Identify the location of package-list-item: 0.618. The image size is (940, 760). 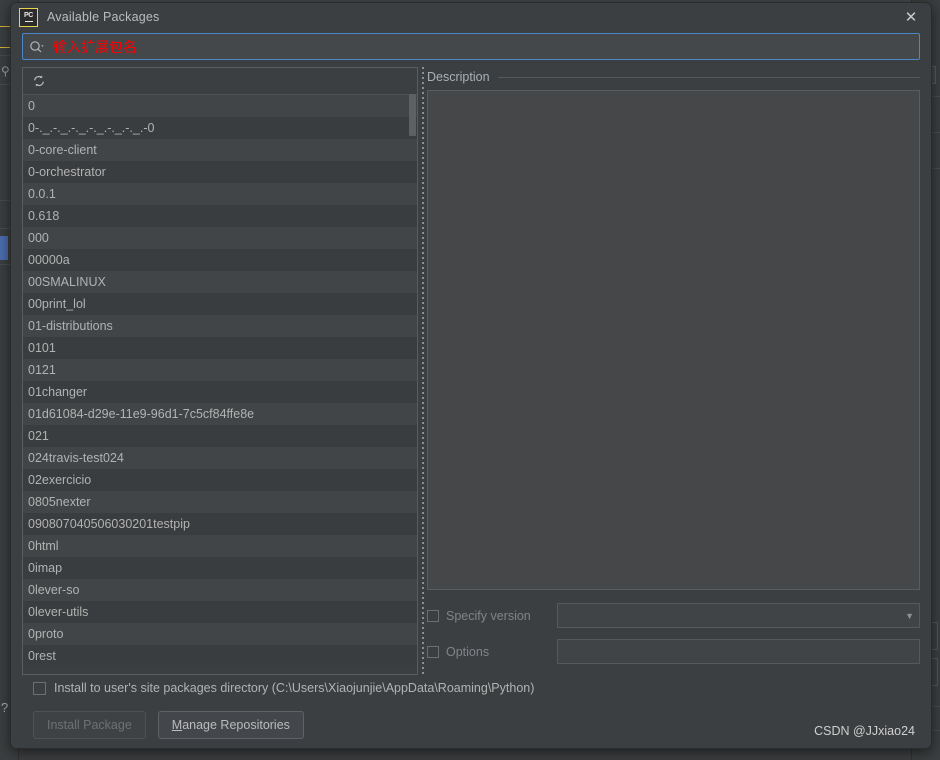
(220, 216).